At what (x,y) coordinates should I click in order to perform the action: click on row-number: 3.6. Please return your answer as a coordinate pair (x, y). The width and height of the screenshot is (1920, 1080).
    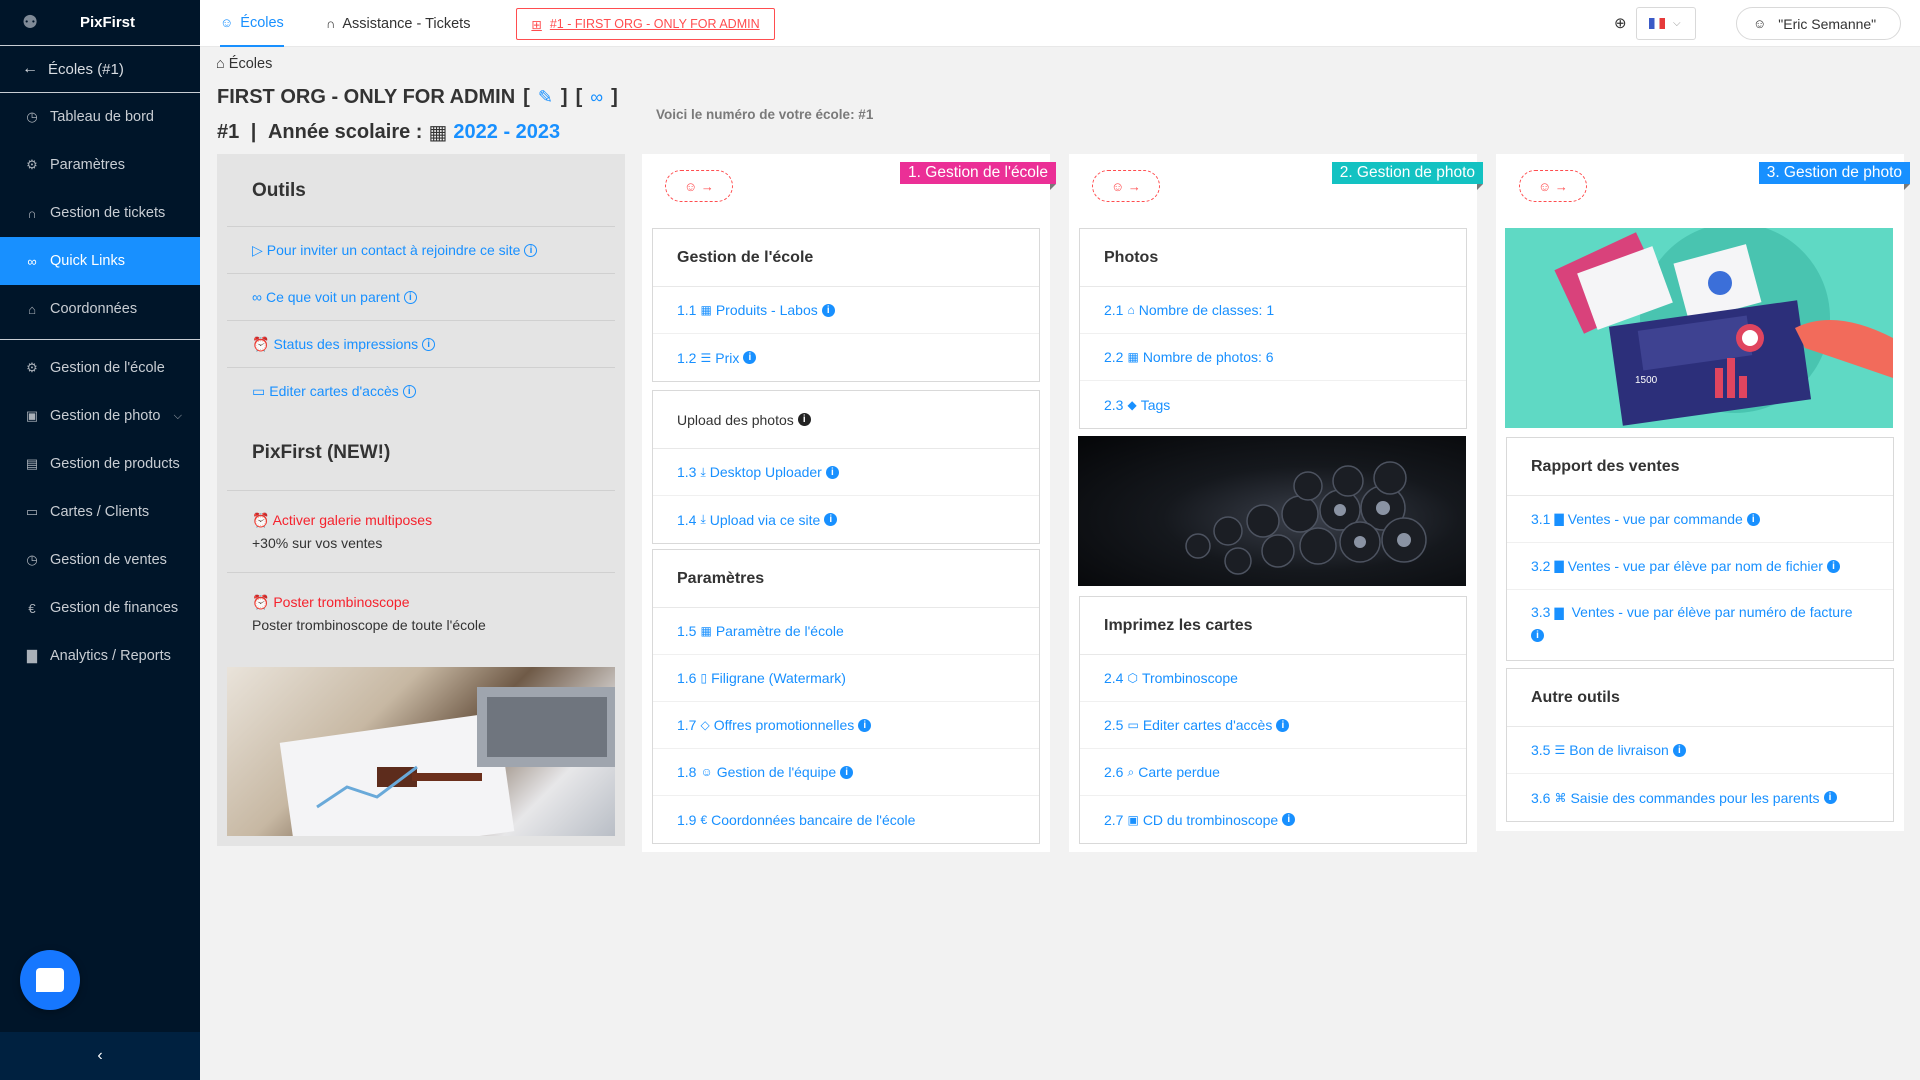
    Looking at the image, I should click on (1541, 797).